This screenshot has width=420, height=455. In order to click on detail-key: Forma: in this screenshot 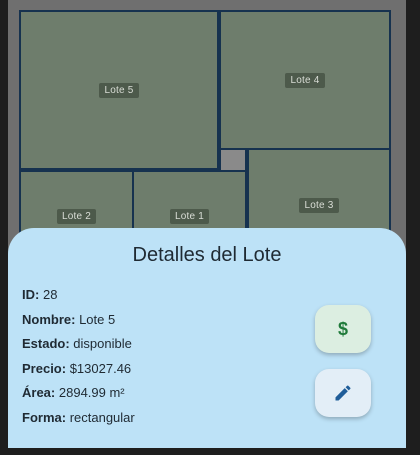, I will do `click(44, 417)`.